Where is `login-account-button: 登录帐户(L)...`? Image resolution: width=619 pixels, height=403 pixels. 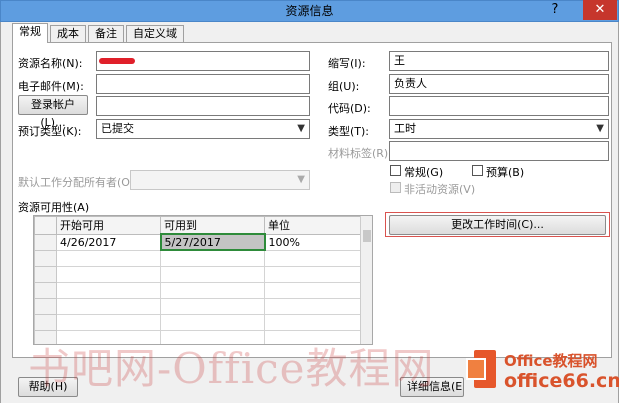 login-account-button: 登录帐户(L)... is located at coordinates (53, 112).